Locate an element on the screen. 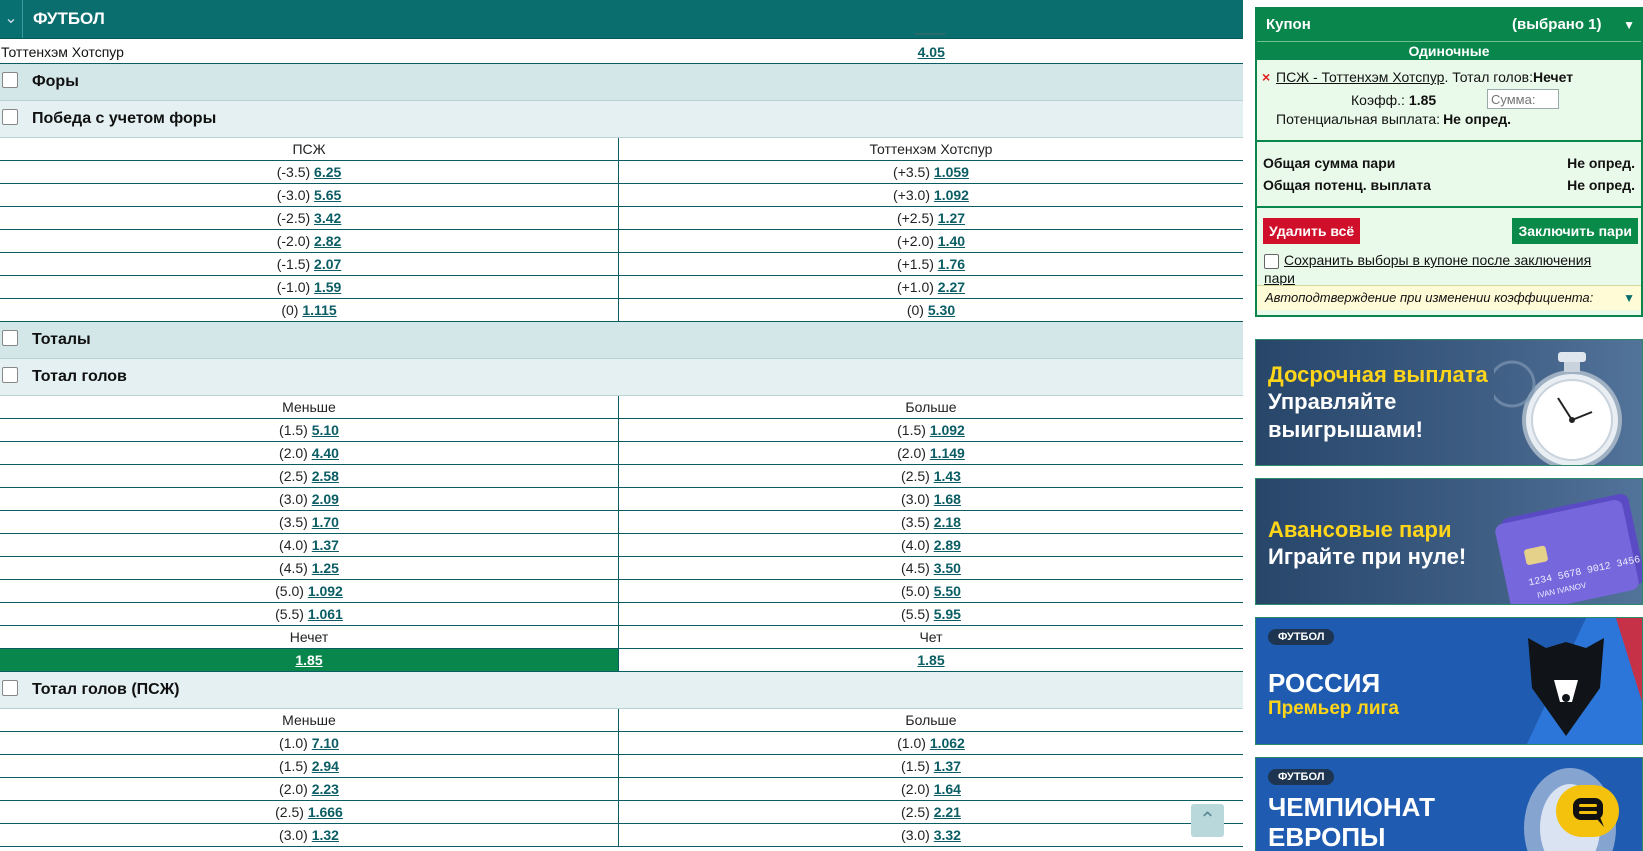  left-odds-cell: (0) 1.115 is located at coordinates (309, 310).